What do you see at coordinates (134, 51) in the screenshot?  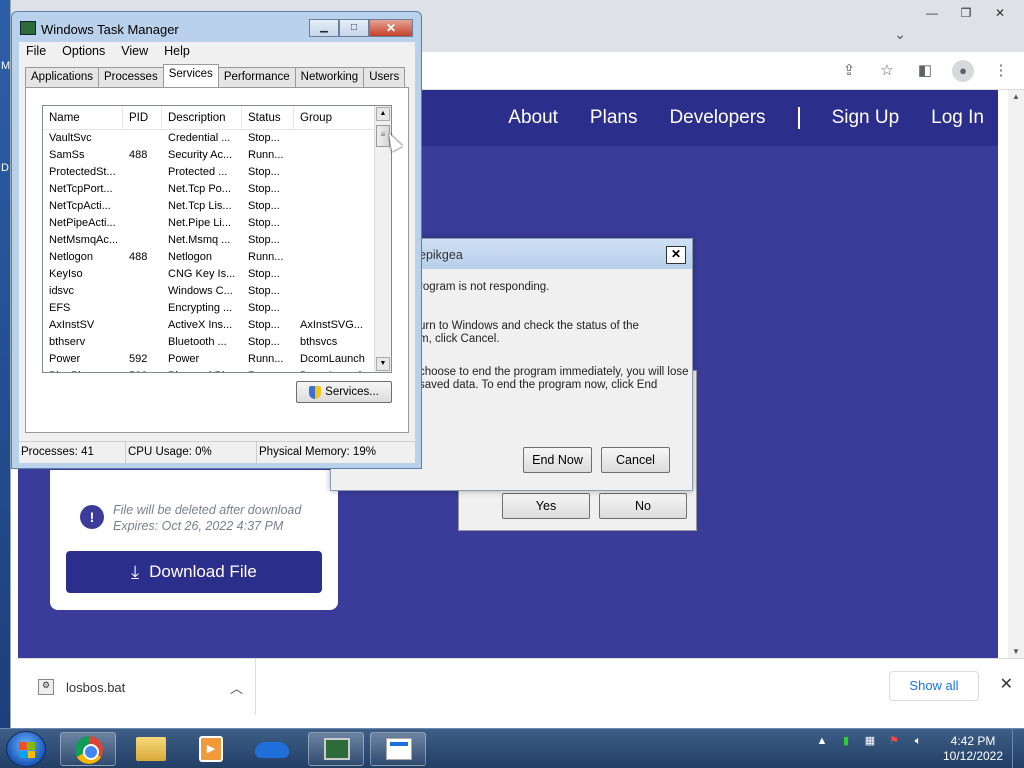 I see `menu-view: View` at bounding box center [134, 51].